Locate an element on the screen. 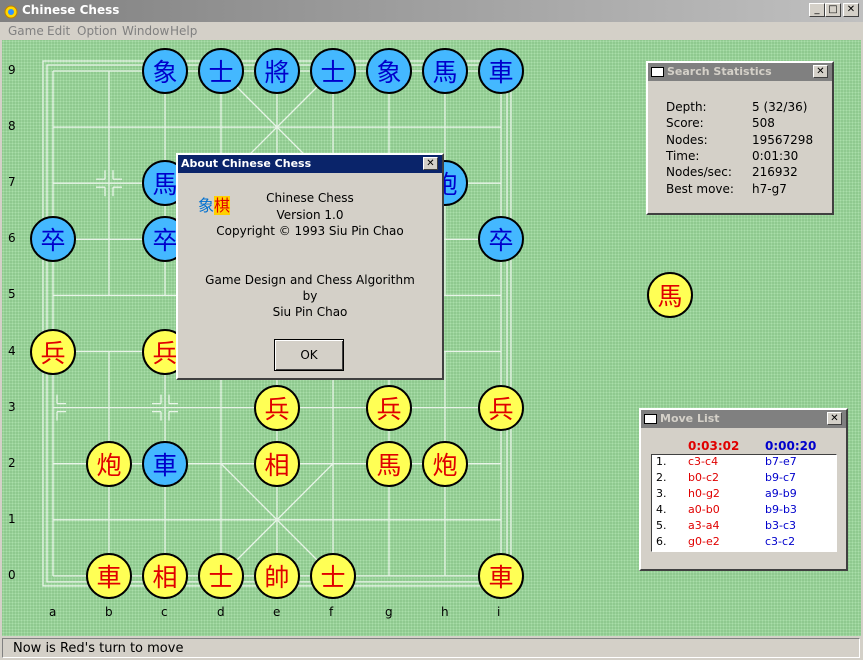 This screenshot has width=863, height=660. red-piece-i0: 車 is located at coordinates (501, 575).